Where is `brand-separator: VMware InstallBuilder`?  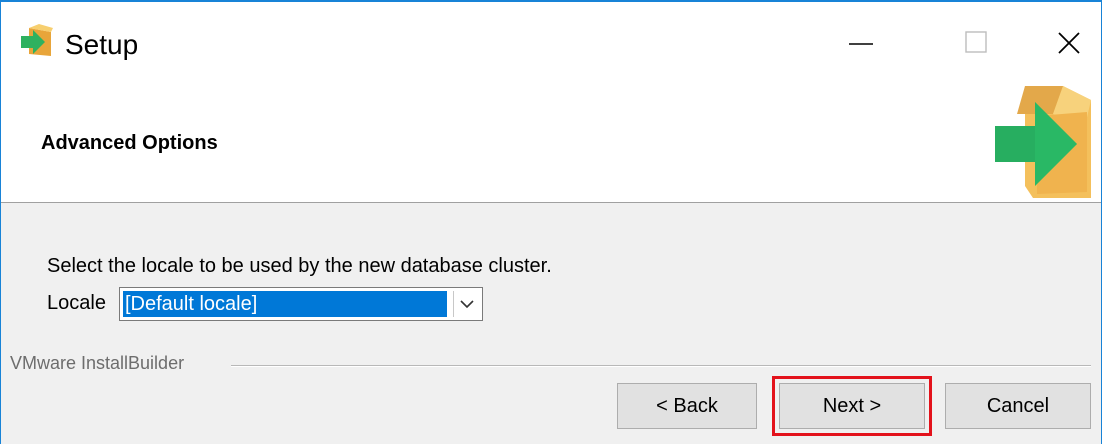
brand-separator: VMware InstallBuilder is located at coordinates (551, 365).